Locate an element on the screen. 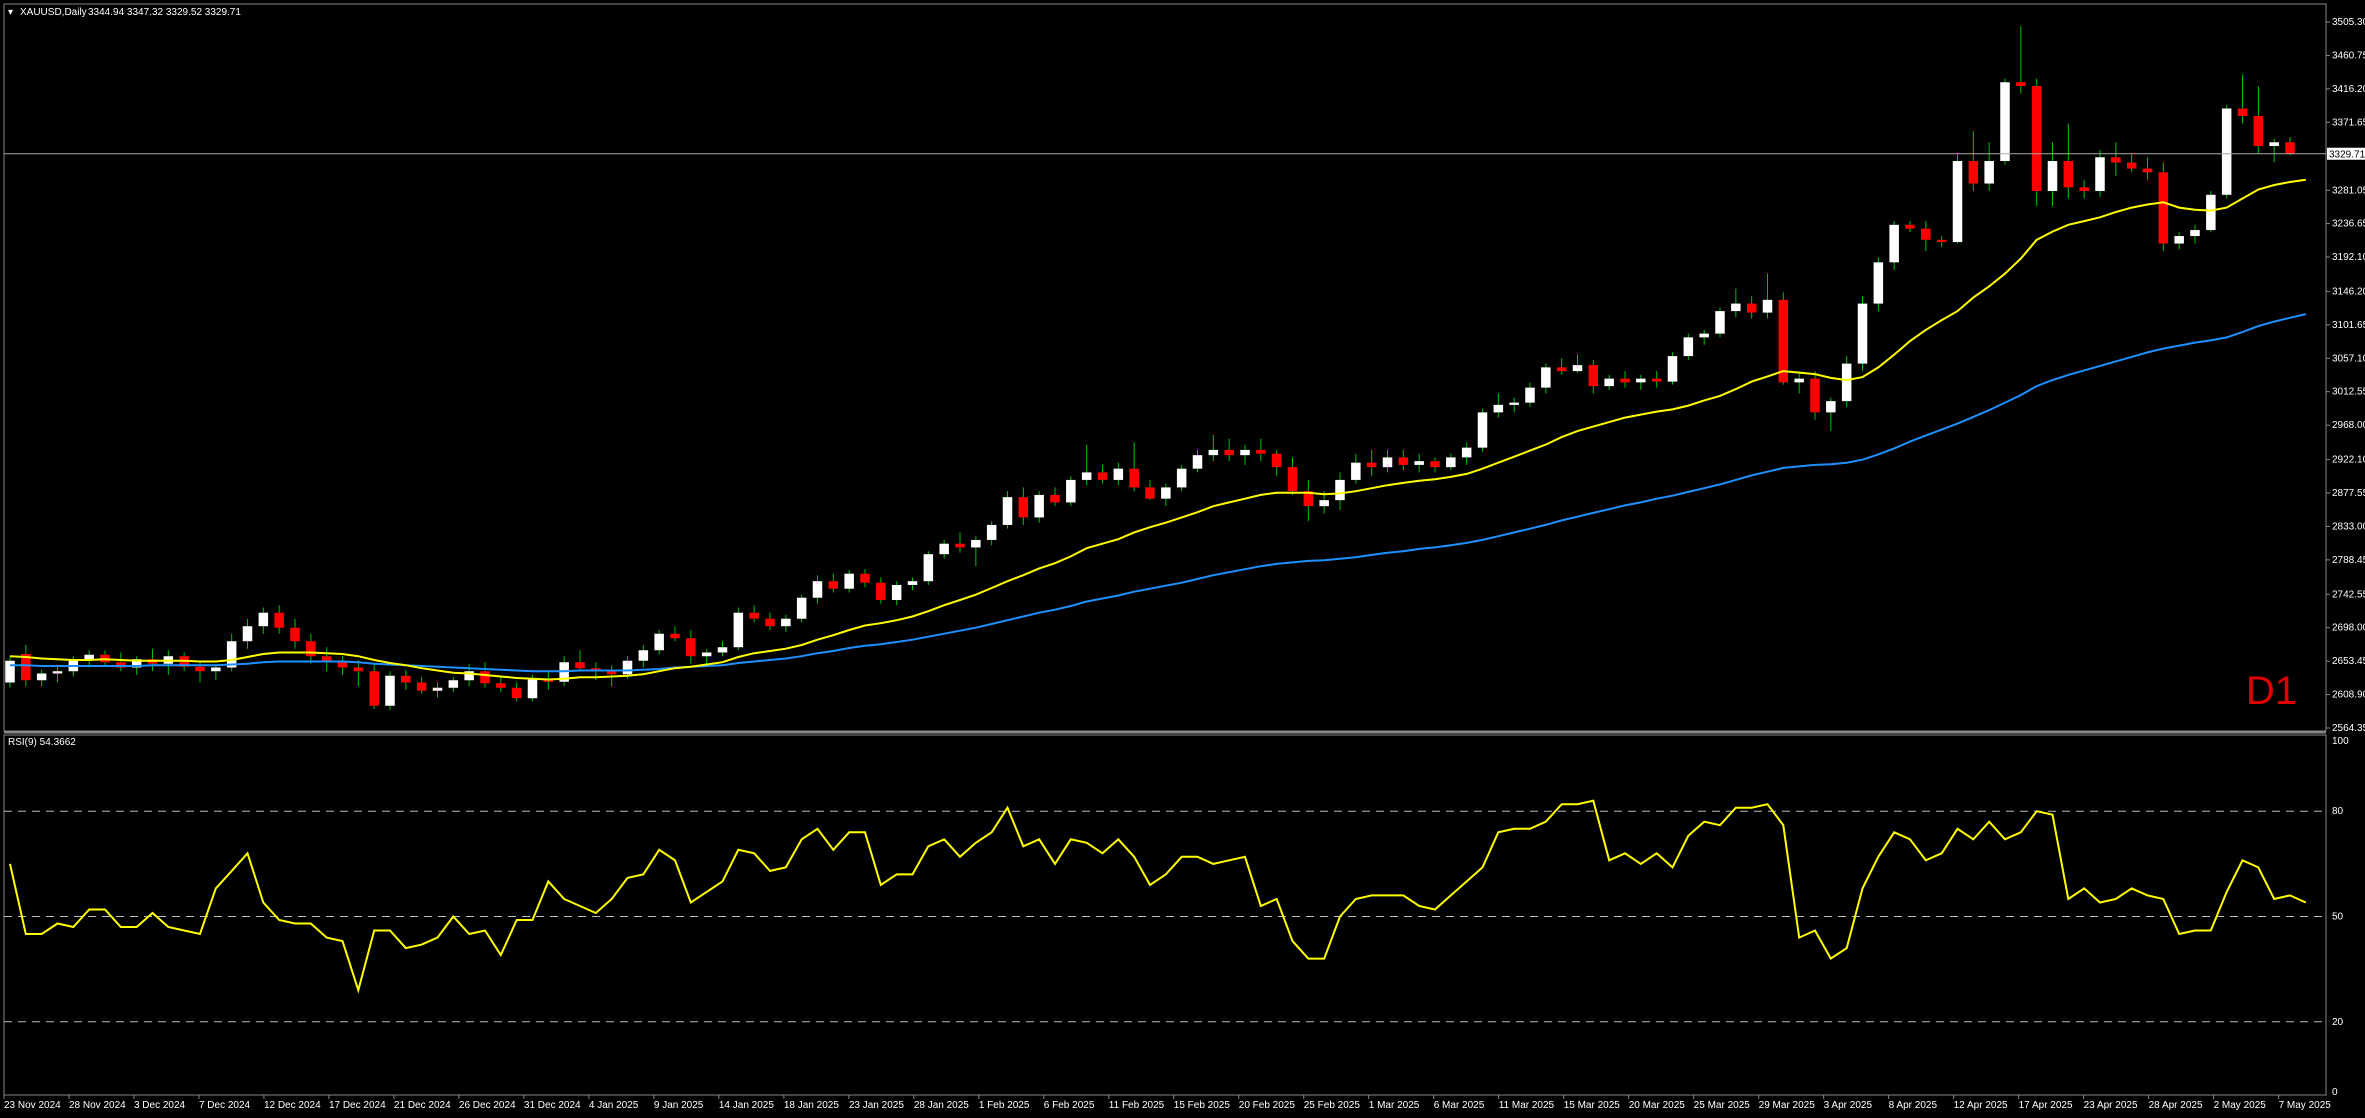 The height and width of the screenshot is (1118, 2365). price-tick-label: 3057.10 is located at coordinates (2348, 358).